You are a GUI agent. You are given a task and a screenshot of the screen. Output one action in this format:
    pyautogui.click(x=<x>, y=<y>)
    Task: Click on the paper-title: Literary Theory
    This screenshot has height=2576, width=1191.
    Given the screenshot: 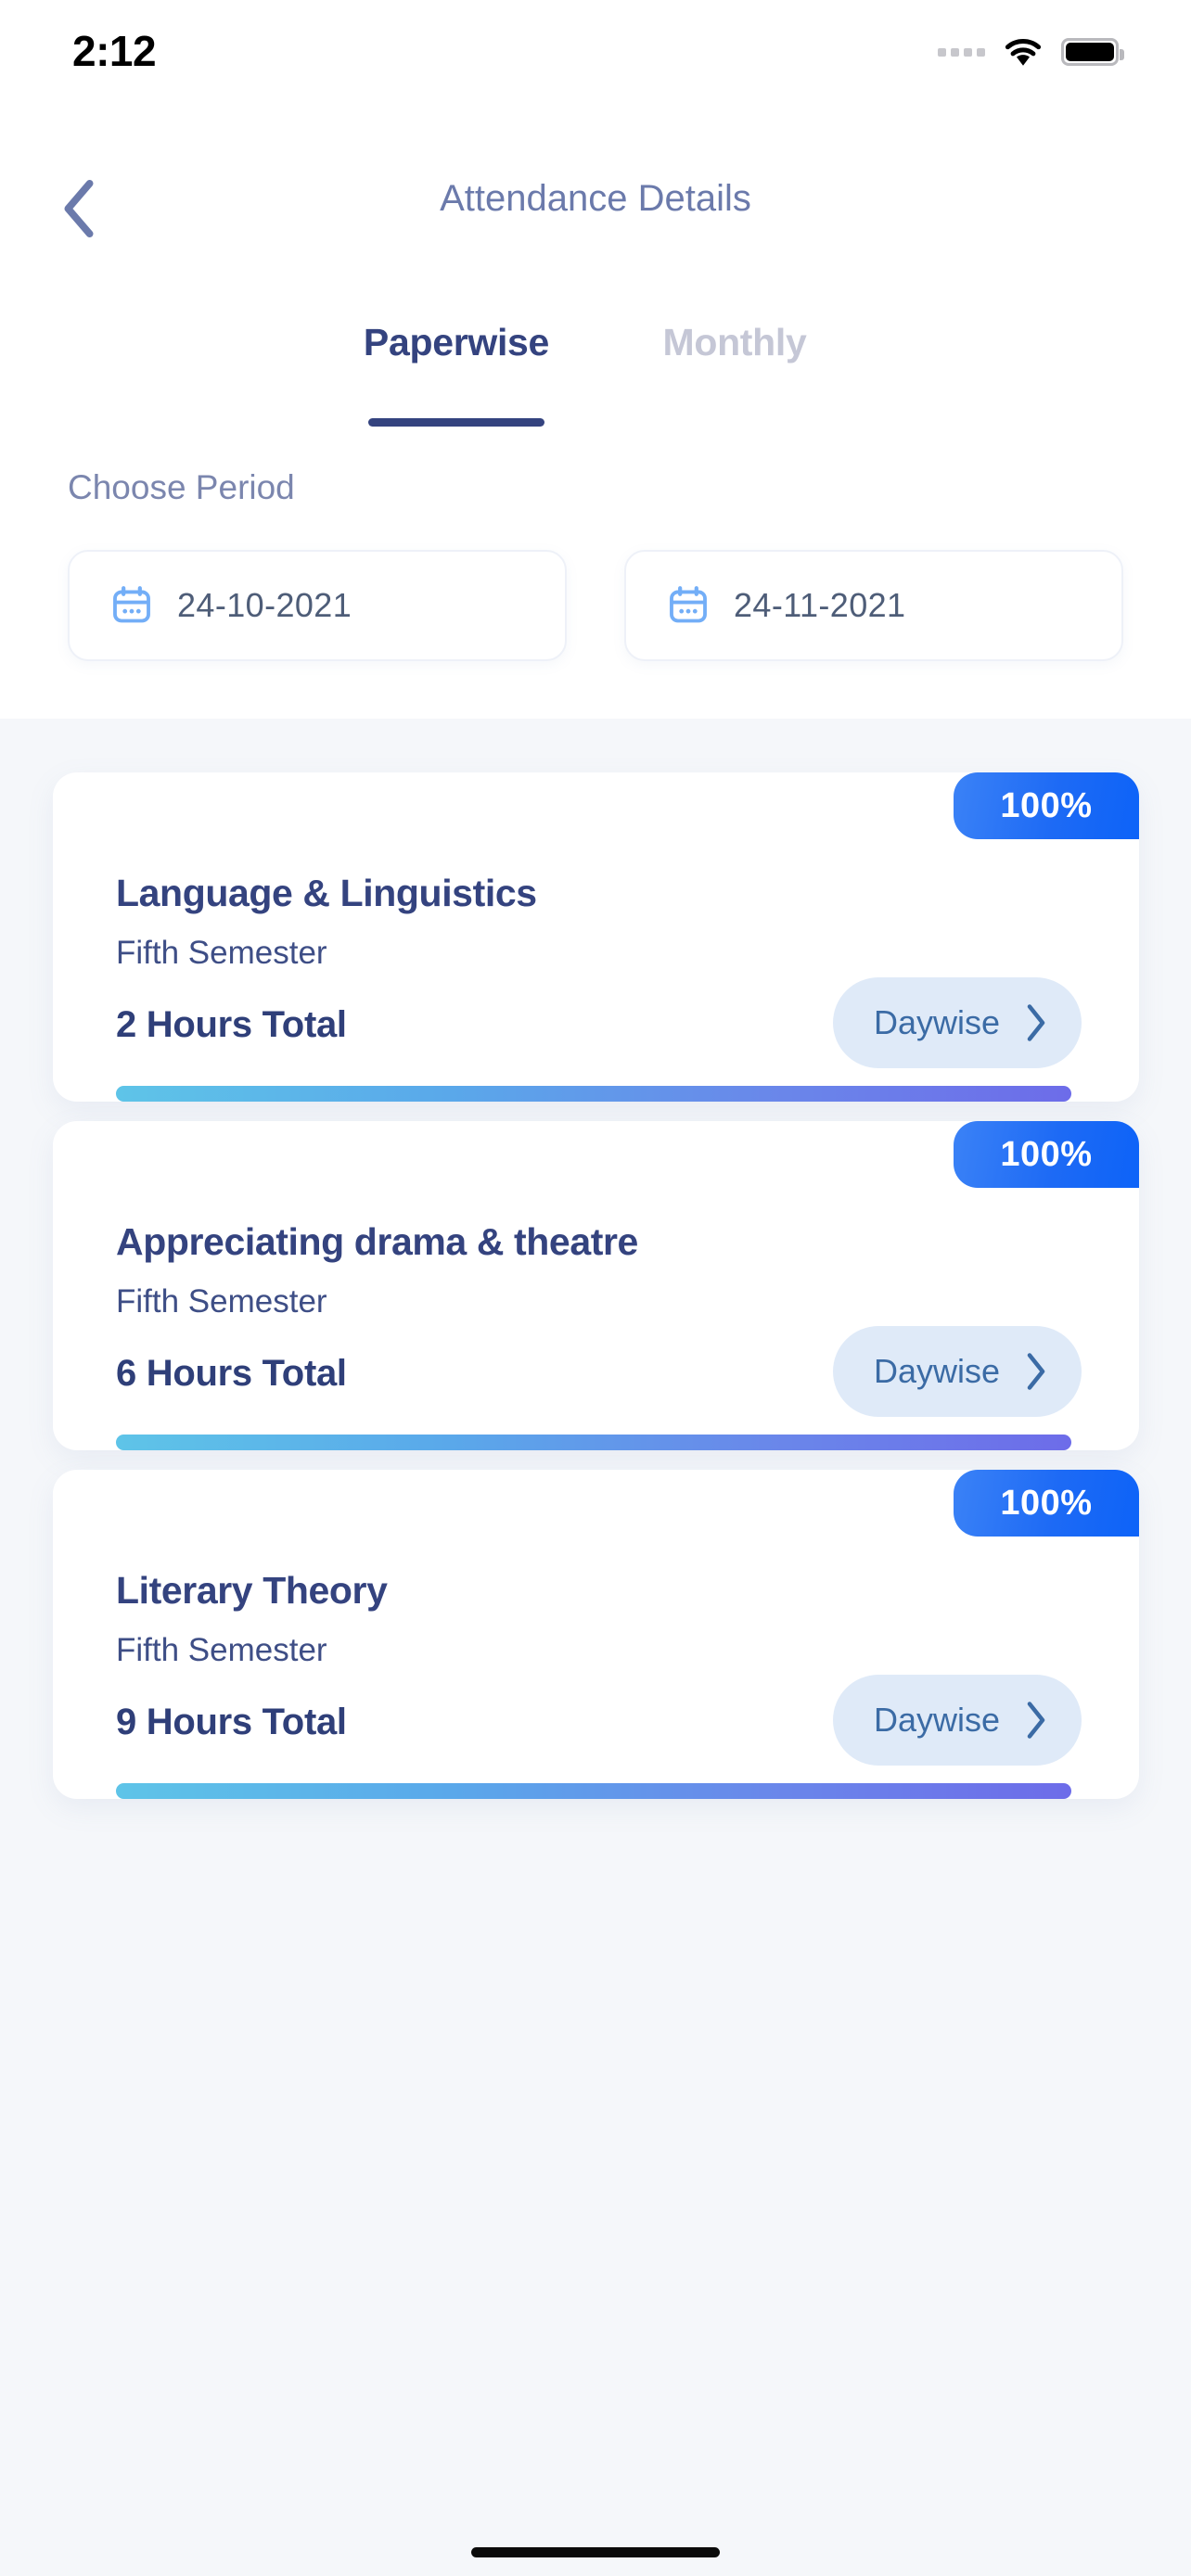 What is the action you would take?
    pyautogui.click(x=252, y=1591)
    